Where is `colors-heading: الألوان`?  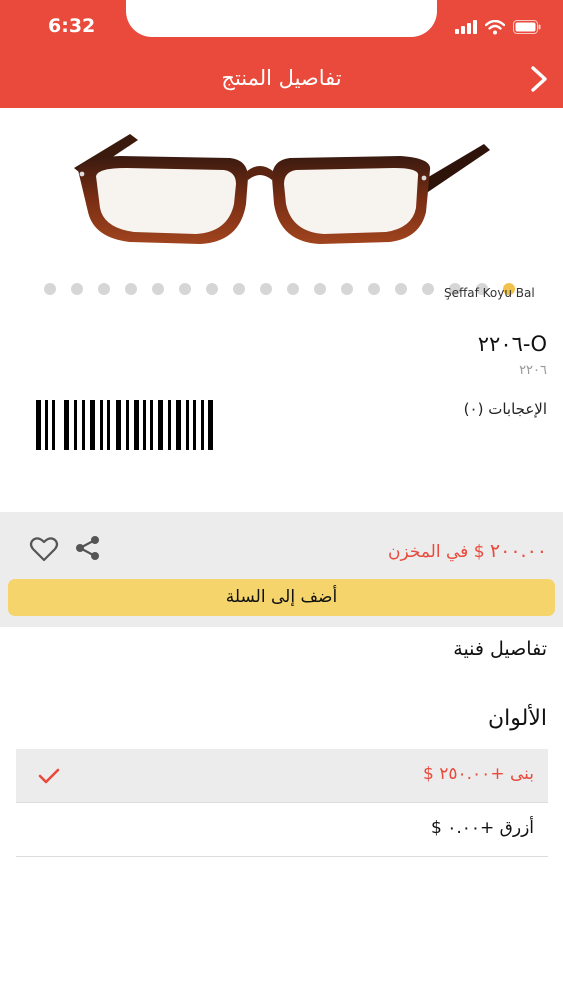
colors-heading: الألوان is located at coordinates (517, 718).